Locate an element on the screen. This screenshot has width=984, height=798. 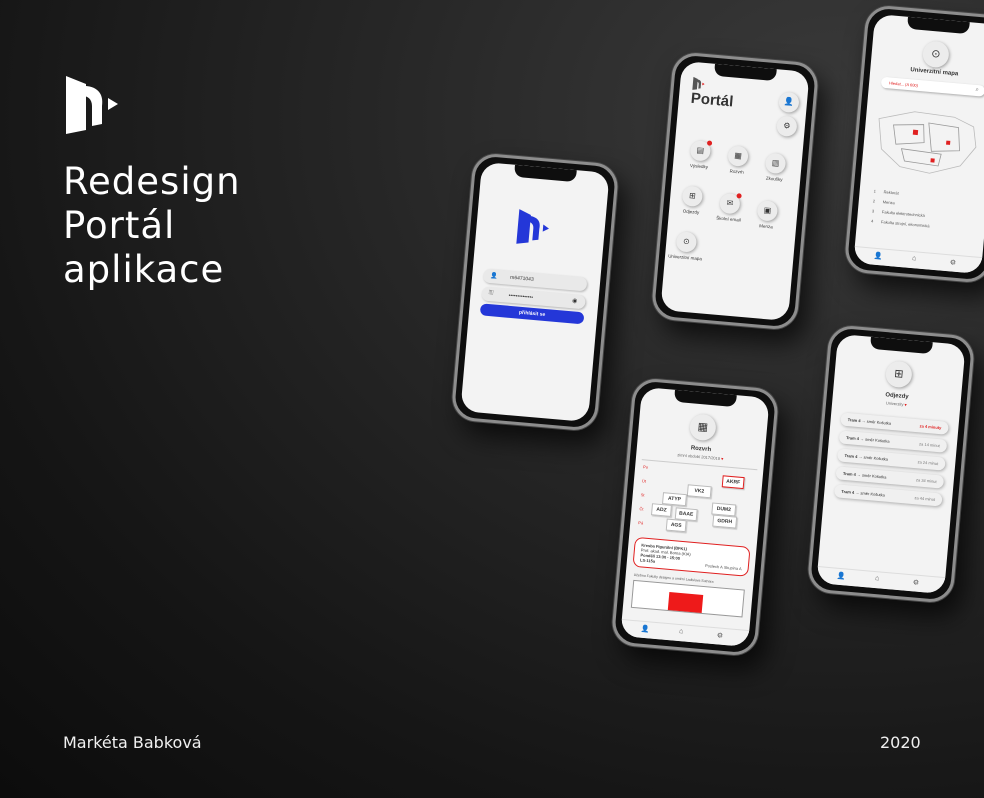
mail-icon: ✉ is located at coordinates (730, 203).